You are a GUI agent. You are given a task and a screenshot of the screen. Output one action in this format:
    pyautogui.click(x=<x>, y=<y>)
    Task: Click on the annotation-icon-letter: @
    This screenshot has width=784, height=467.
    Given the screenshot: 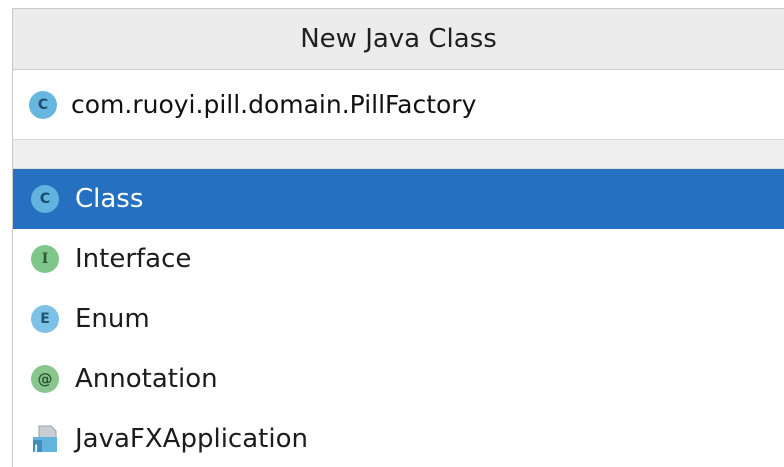 What is the action you would take?
    pyautogui.click(x=45, y=379)
    